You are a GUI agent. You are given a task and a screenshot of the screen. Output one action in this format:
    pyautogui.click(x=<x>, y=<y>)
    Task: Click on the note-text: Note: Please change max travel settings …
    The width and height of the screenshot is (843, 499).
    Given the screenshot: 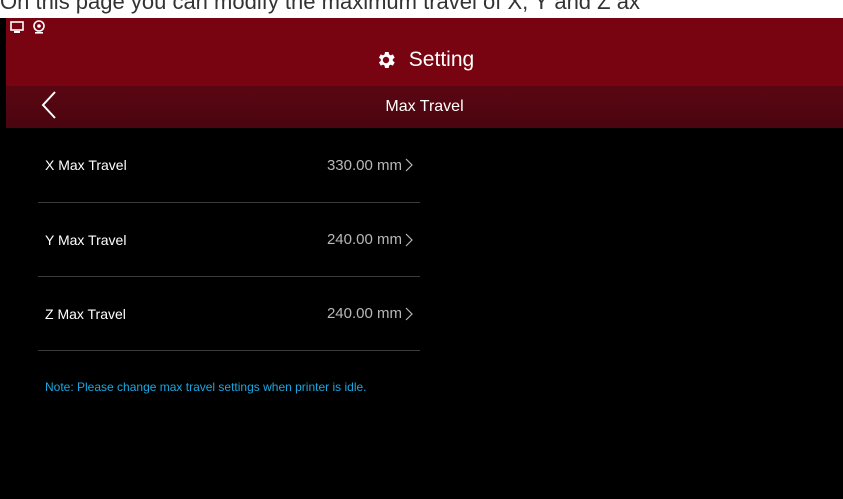 What is the action you would take?
    pyautogui.click(x=206, y=387)
    